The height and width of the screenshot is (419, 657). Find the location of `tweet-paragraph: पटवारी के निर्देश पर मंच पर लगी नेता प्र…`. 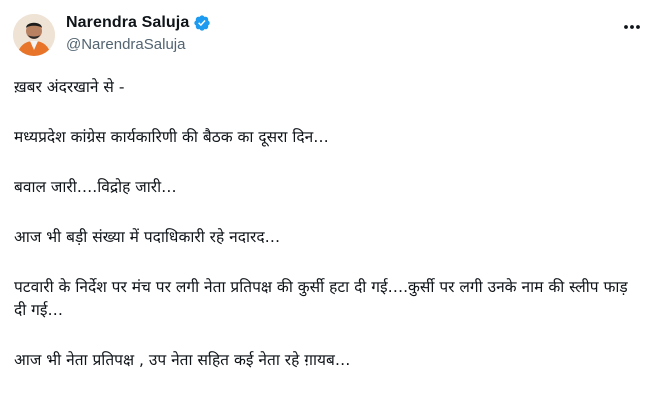

tweet-paragraph: पटवारी के निर्देश पर मंच पर लगी नेता प्र… is located at coordinates (321, 298).